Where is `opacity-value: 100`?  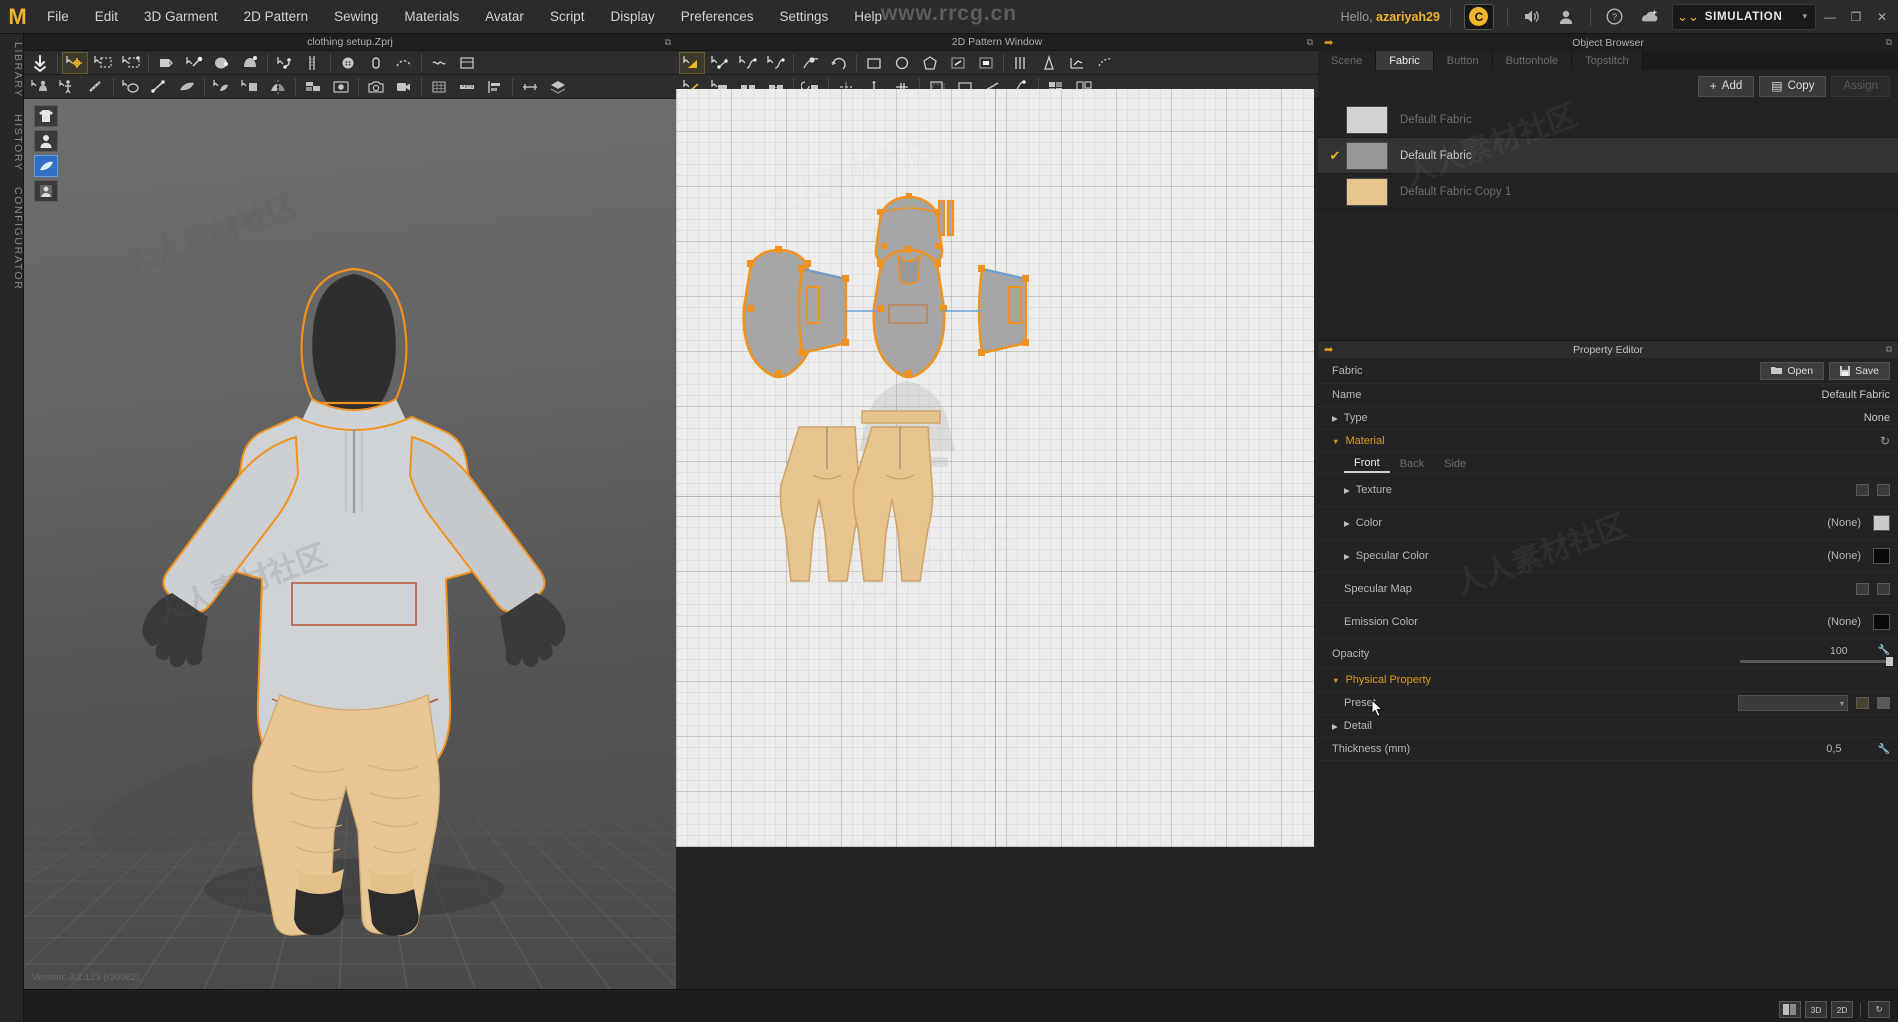 opacity-value: 100 is located at coordinates (1839, 651).